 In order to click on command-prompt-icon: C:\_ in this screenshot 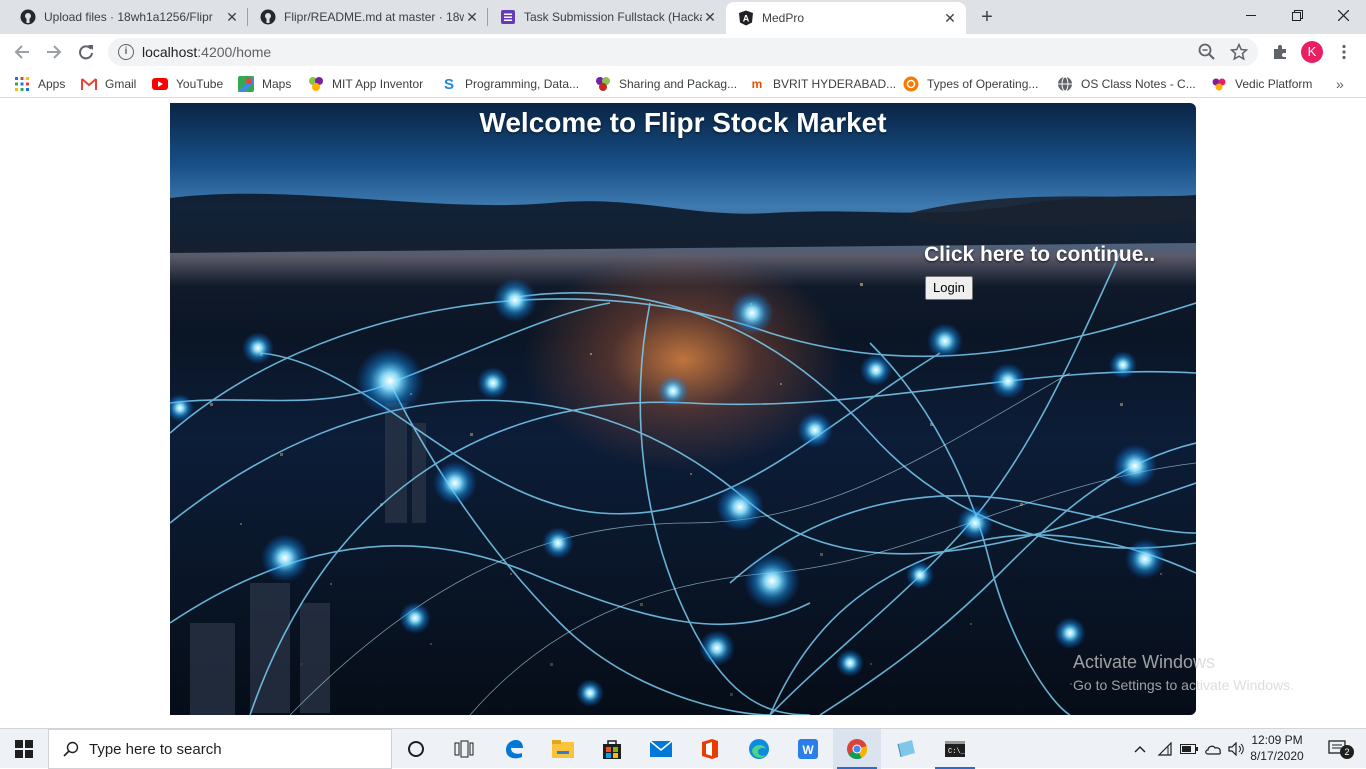, I will do `click(955, 749)`.